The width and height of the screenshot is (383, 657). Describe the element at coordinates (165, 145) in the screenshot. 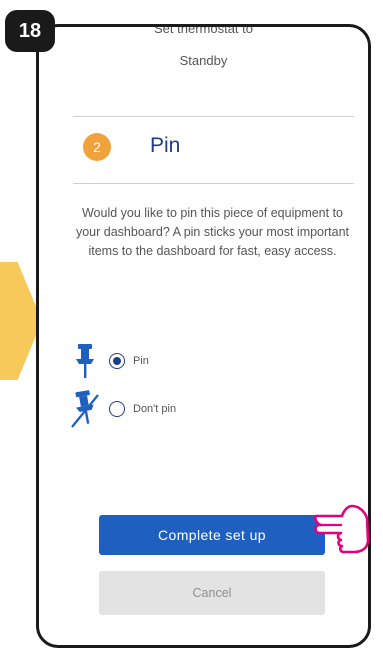

I see `section-title: Pin` at that location.